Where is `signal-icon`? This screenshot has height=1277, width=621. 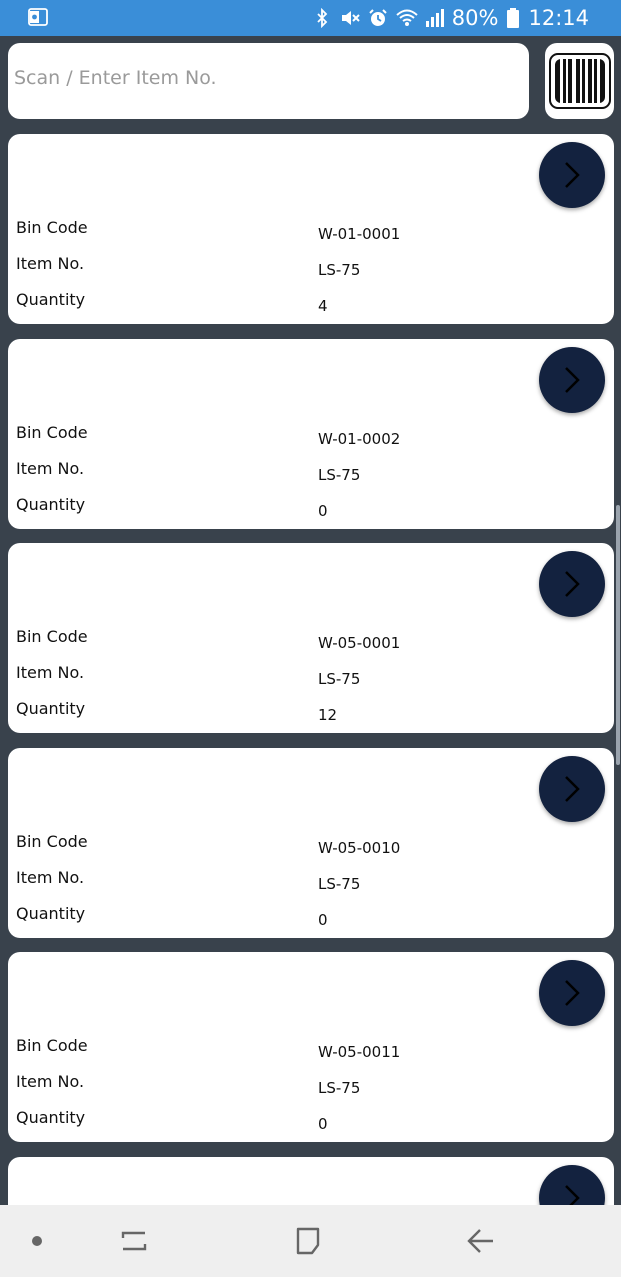 signal-icon is located at coordinates (434, 18).